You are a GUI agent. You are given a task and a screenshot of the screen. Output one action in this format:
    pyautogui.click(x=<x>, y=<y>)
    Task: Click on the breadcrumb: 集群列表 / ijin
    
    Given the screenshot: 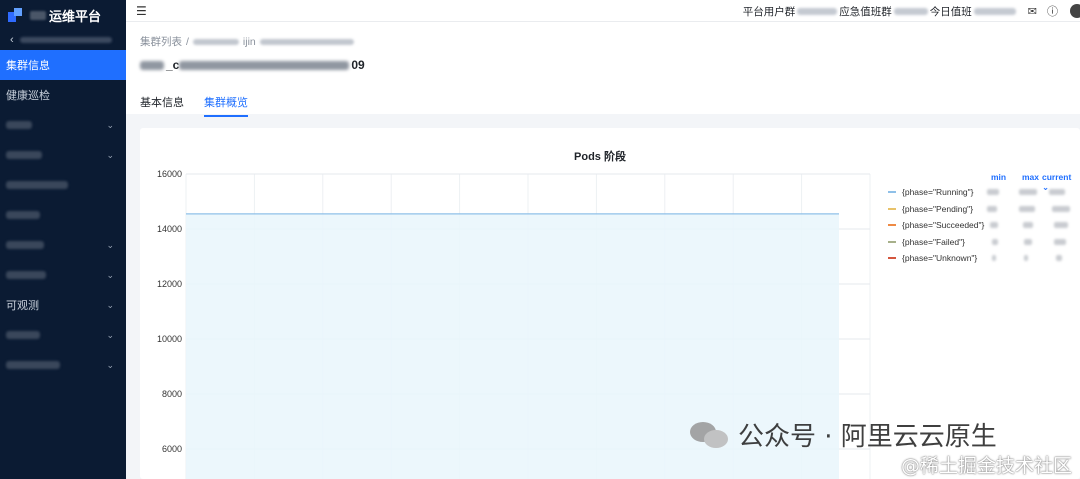 What is the action you would take?
    pyautogui.click(x=247, y=41)
    